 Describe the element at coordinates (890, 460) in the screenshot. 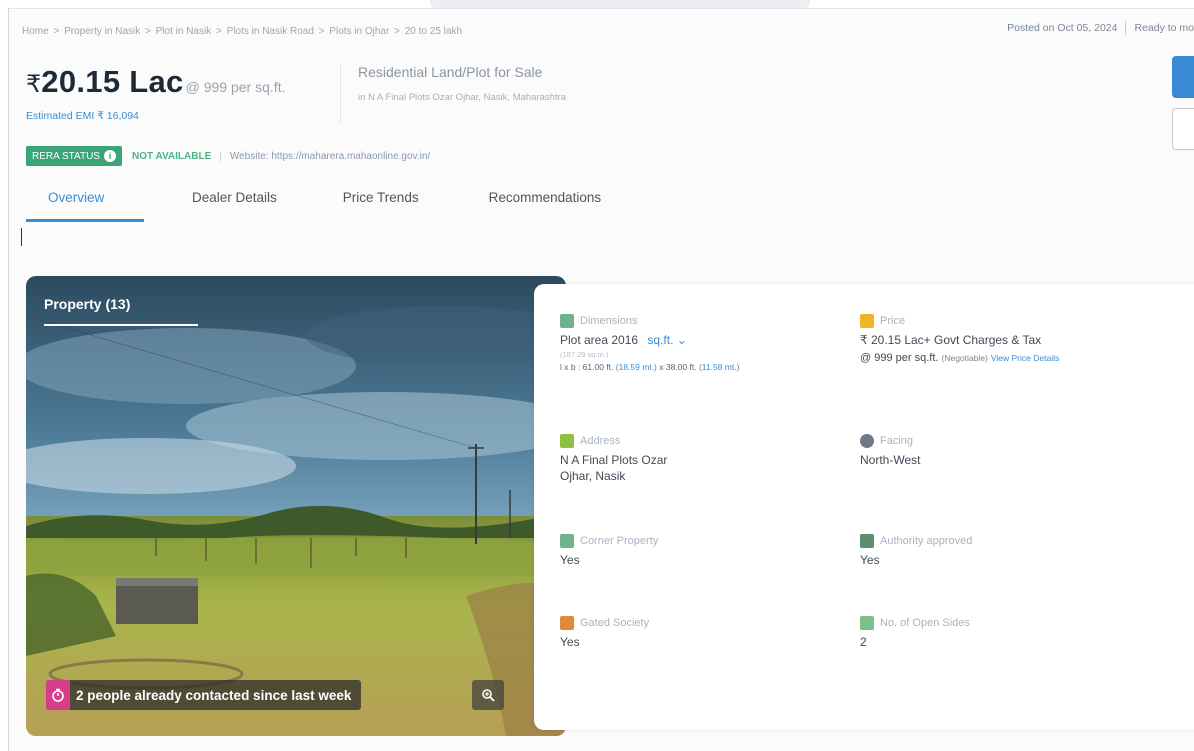

I see `facing-value: North-West` at that location.